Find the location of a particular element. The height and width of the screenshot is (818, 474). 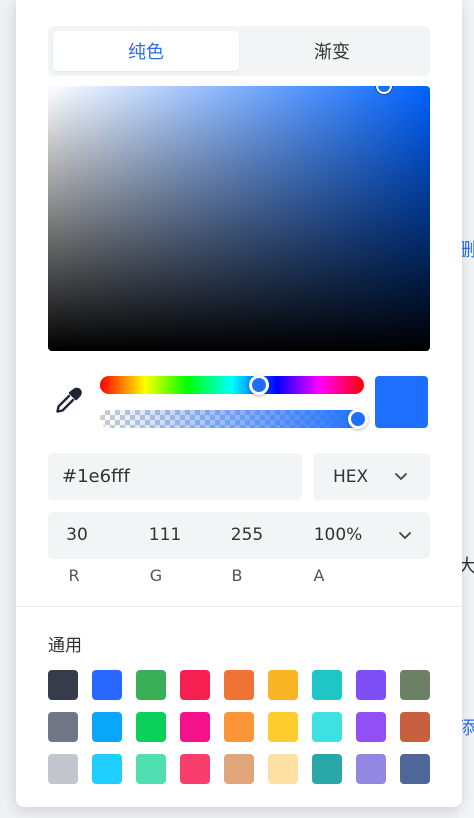

alpha-value-input: 100% is located at coordinates (338, 535).